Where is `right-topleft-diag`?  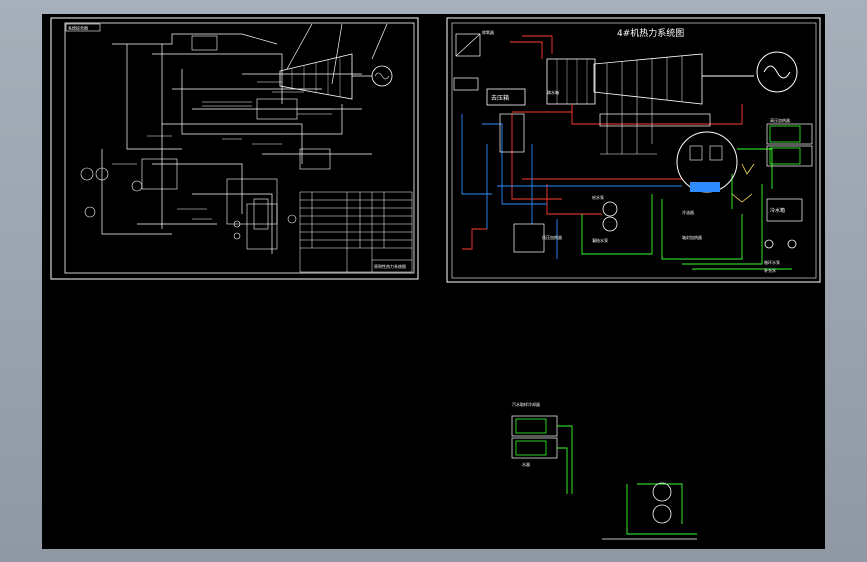
right-topleft-diag is located at coordinates (468, 45).